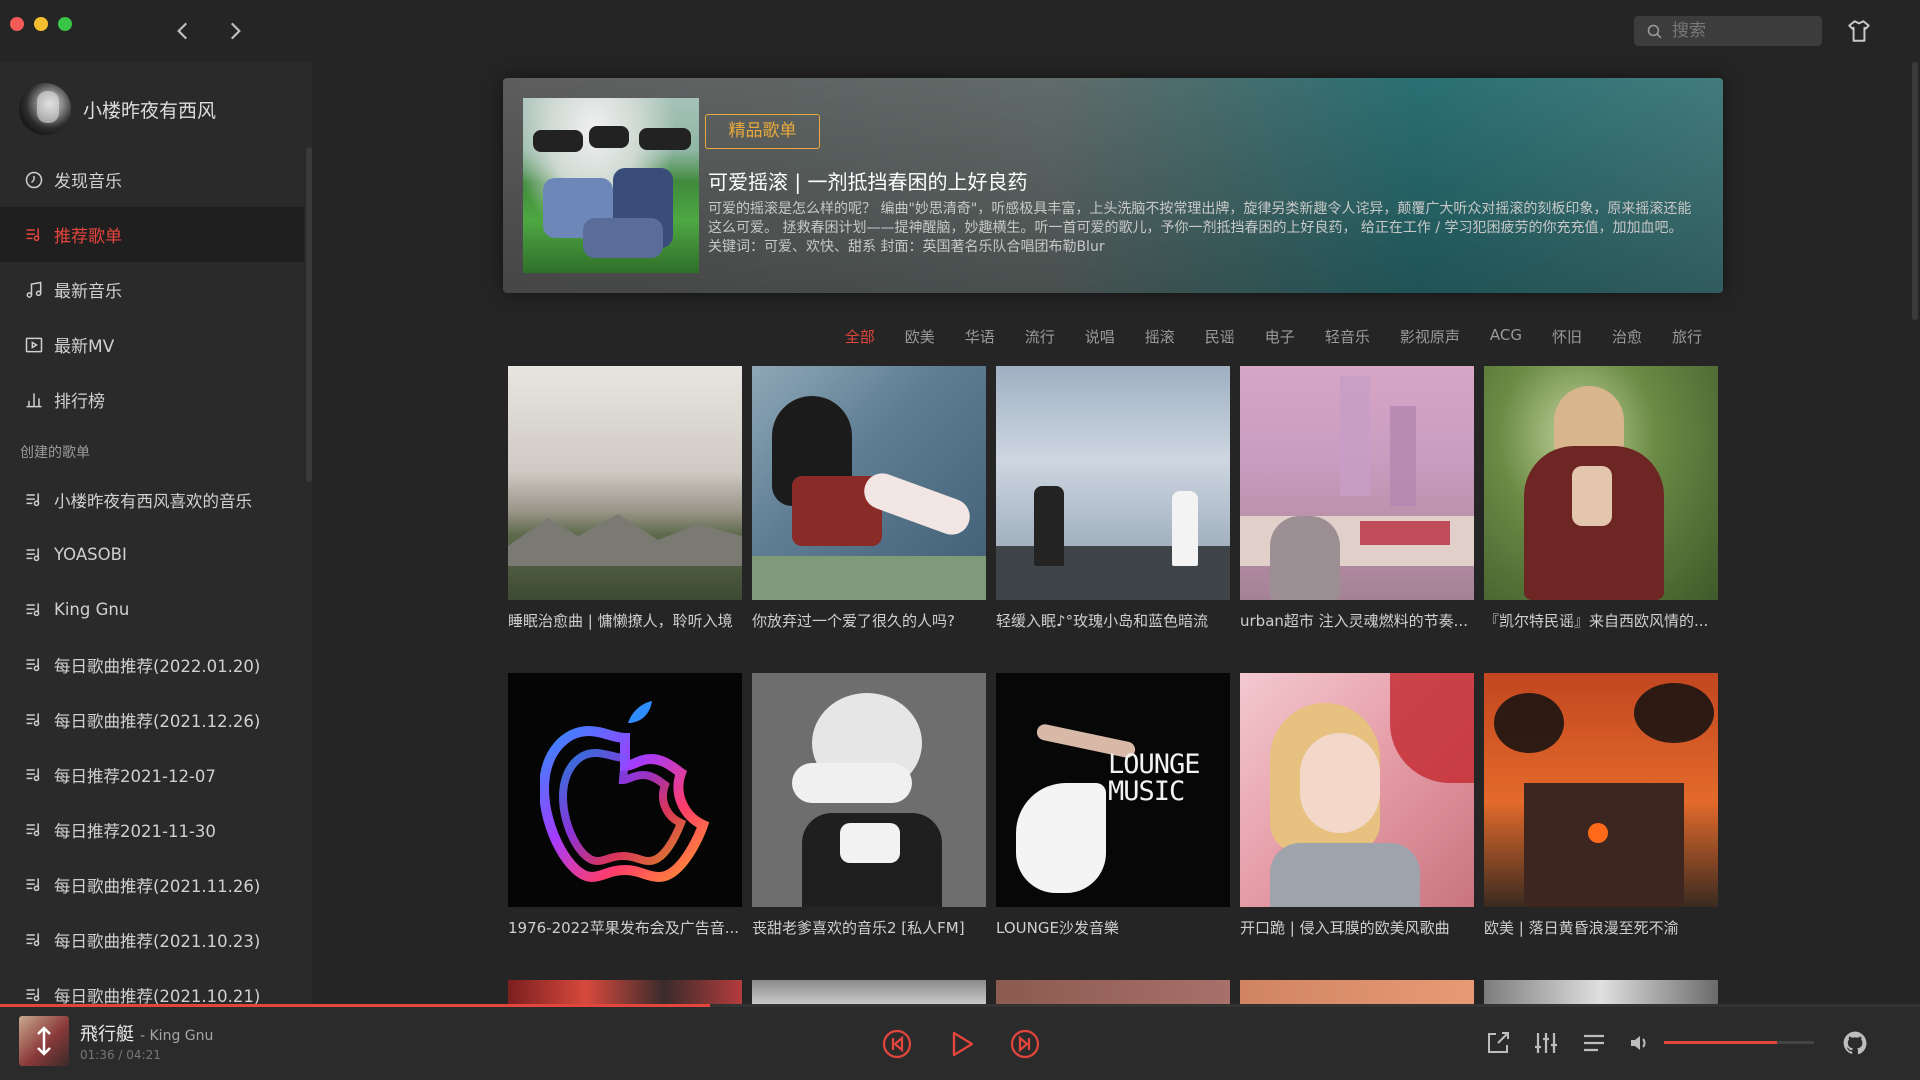  Describe the element at coordinates (152, 289) in the screenshot. I see `sidebar-item-new-music: 最新音乐` at that location.